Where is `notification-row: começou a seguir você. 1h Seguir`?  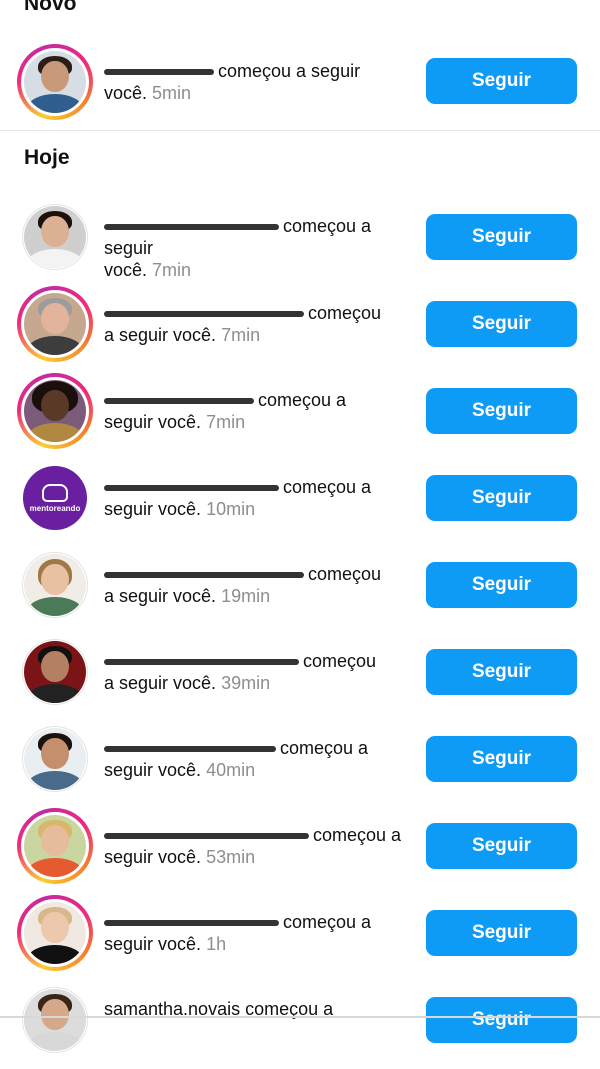
notification-row: começou a seguir você. 1h Seguir is located at coordinates (300, 938).